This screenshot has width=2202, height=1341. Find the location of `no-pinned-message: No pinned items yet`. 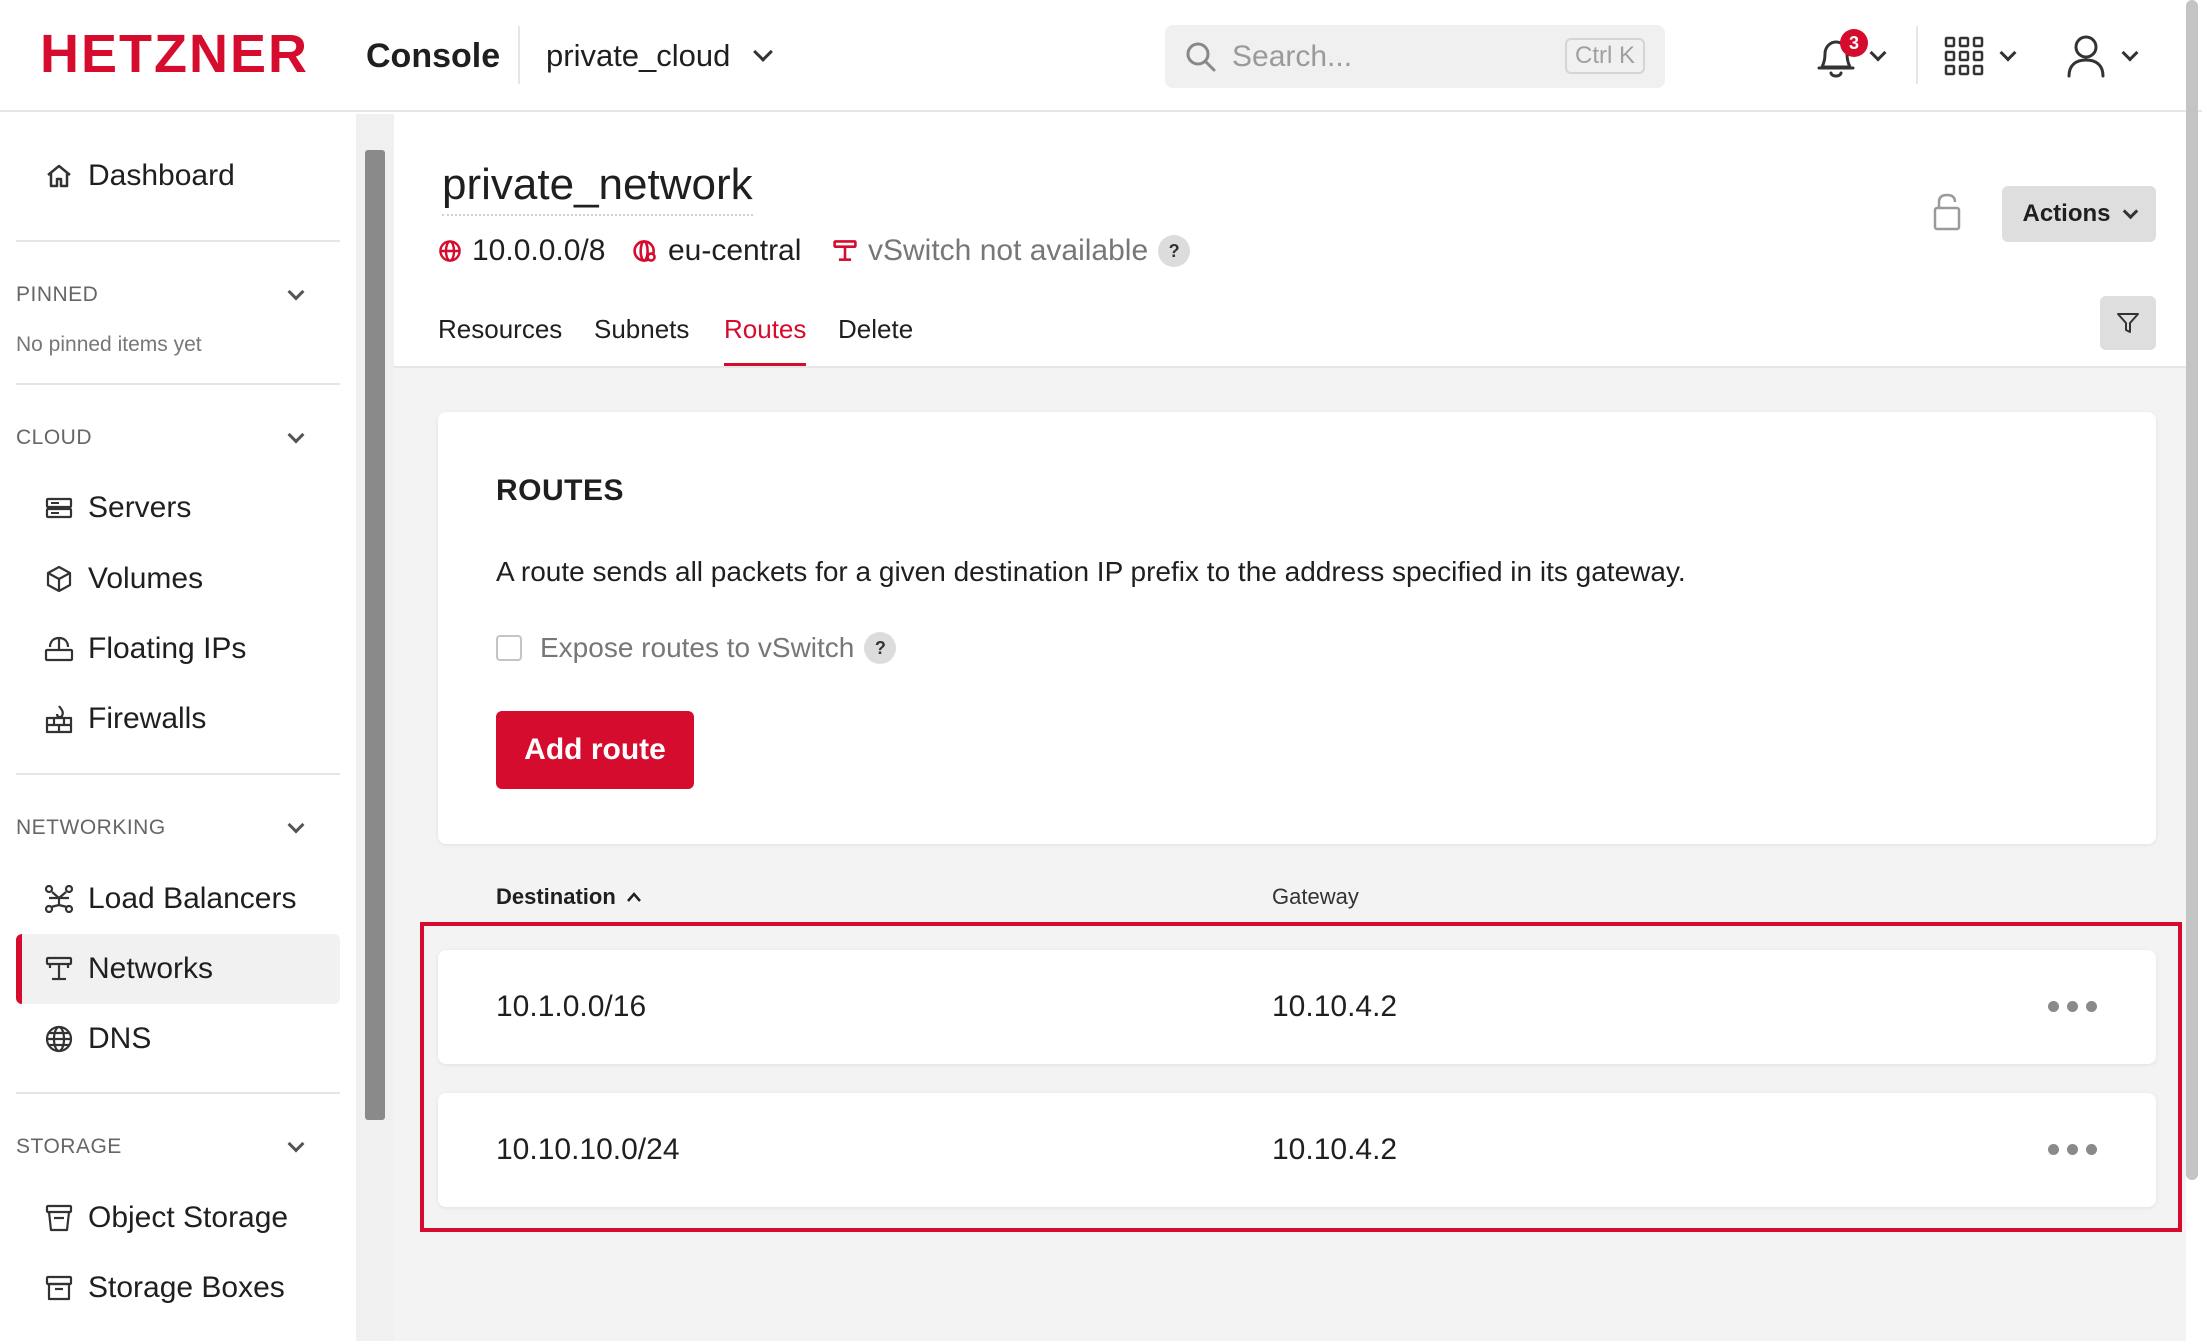

no-pinned-message: No pinned items yet is located at coordinates (109, 344).